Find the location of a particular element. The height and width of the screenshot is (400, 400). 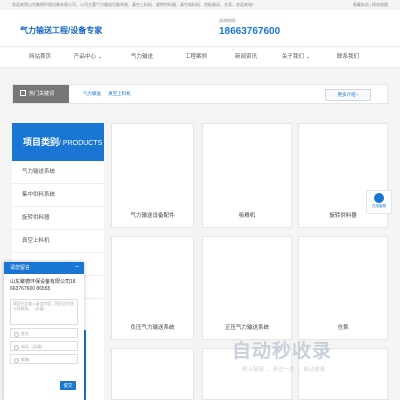

nav-products: 产品中心 ⌄ is located at coordinates (88, 57).